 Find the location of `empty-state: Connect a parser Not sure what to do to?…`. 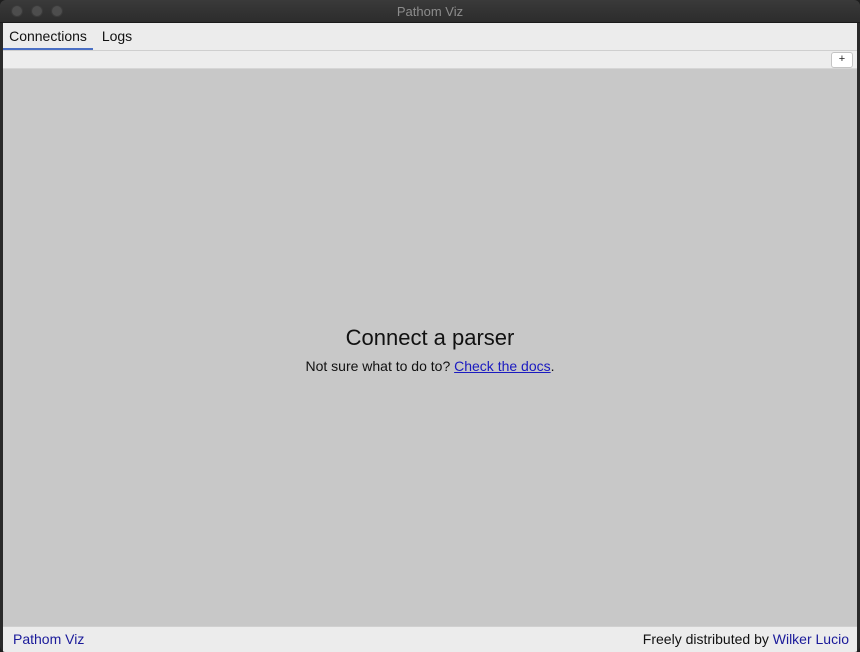

empty-state: Connect a parser Not sure what to do to?… is located at coordinates (430, 350).